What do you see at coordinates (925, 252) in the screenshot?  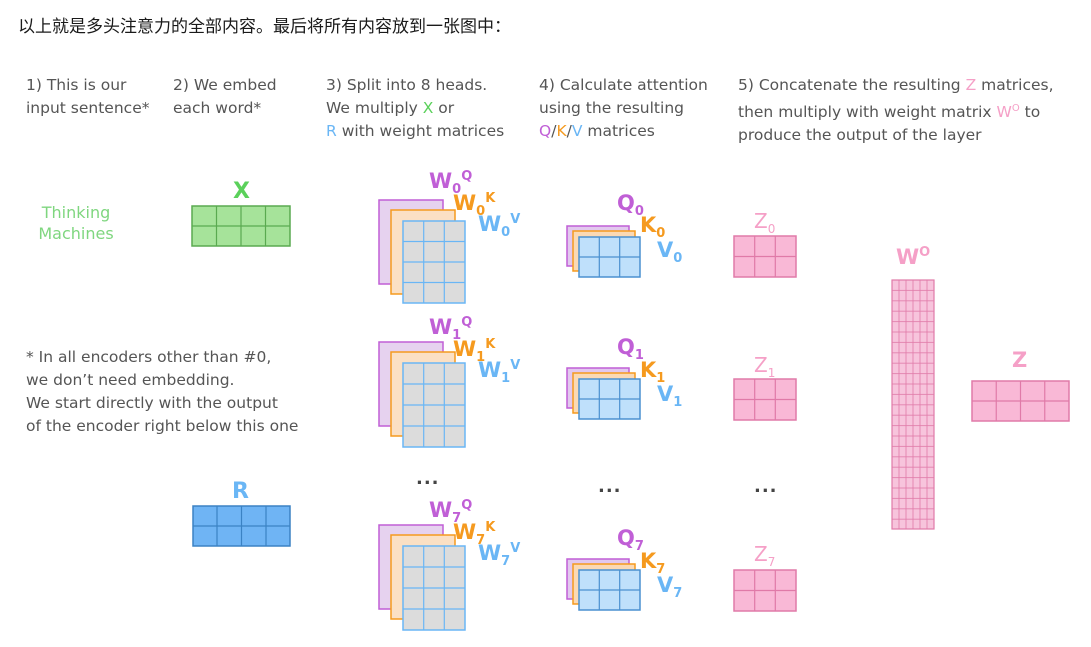 I see `superscript: O` at bounding box center [925, 252].